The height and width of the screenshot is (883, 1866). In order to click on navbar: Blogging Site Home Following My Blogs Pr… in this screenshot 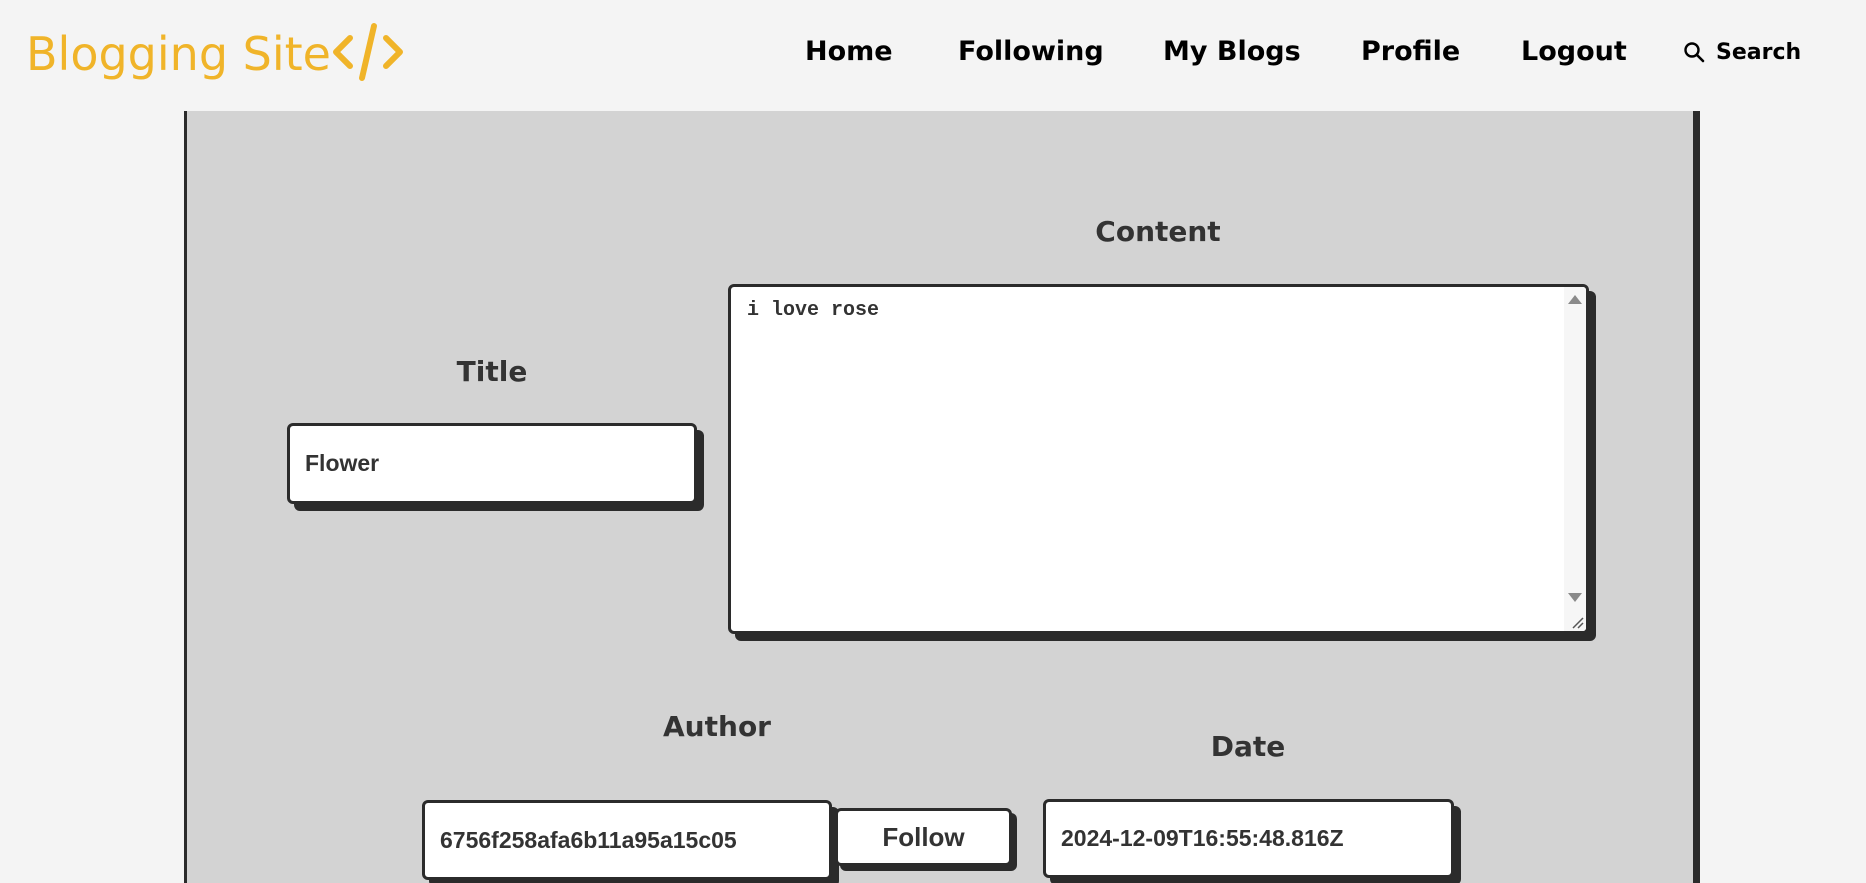, I will do `click(933, 55)`.